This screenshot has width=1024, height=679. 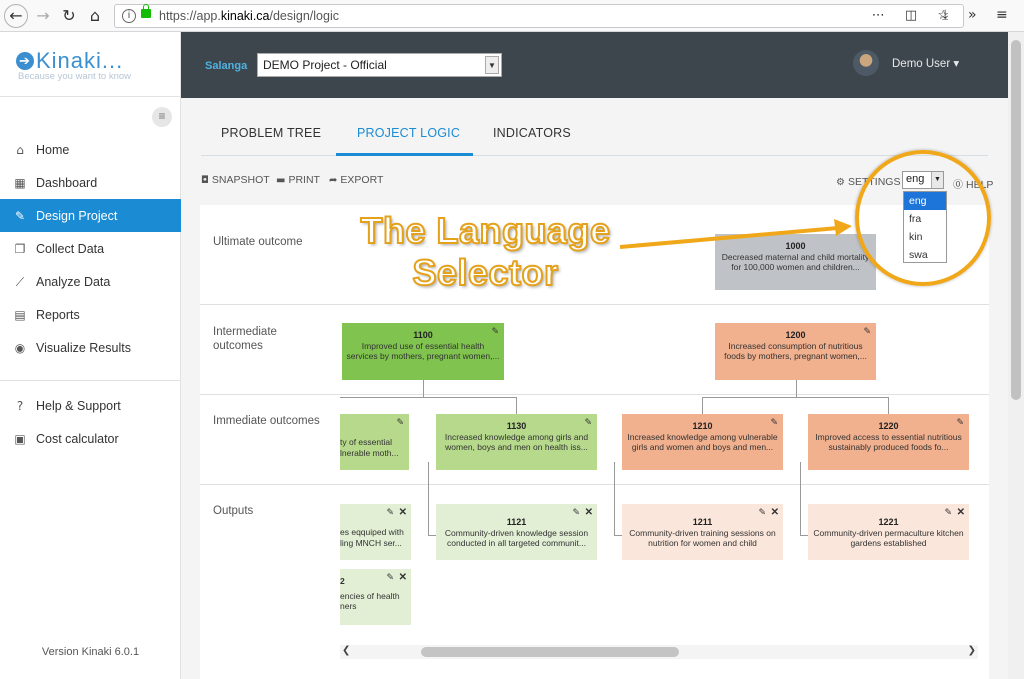 I want to click on info-icon: i, so click(x=129, y=16).